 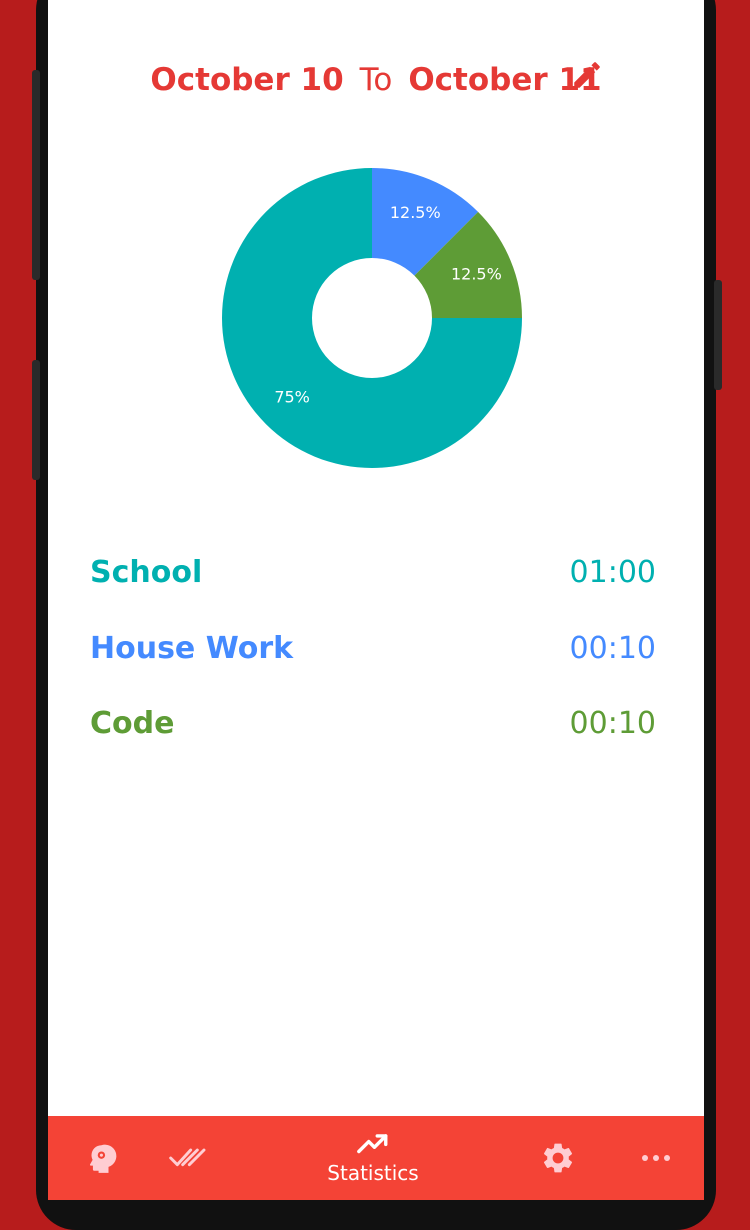 I want to click on pie-label: 75%, so click(x=292, y=396).